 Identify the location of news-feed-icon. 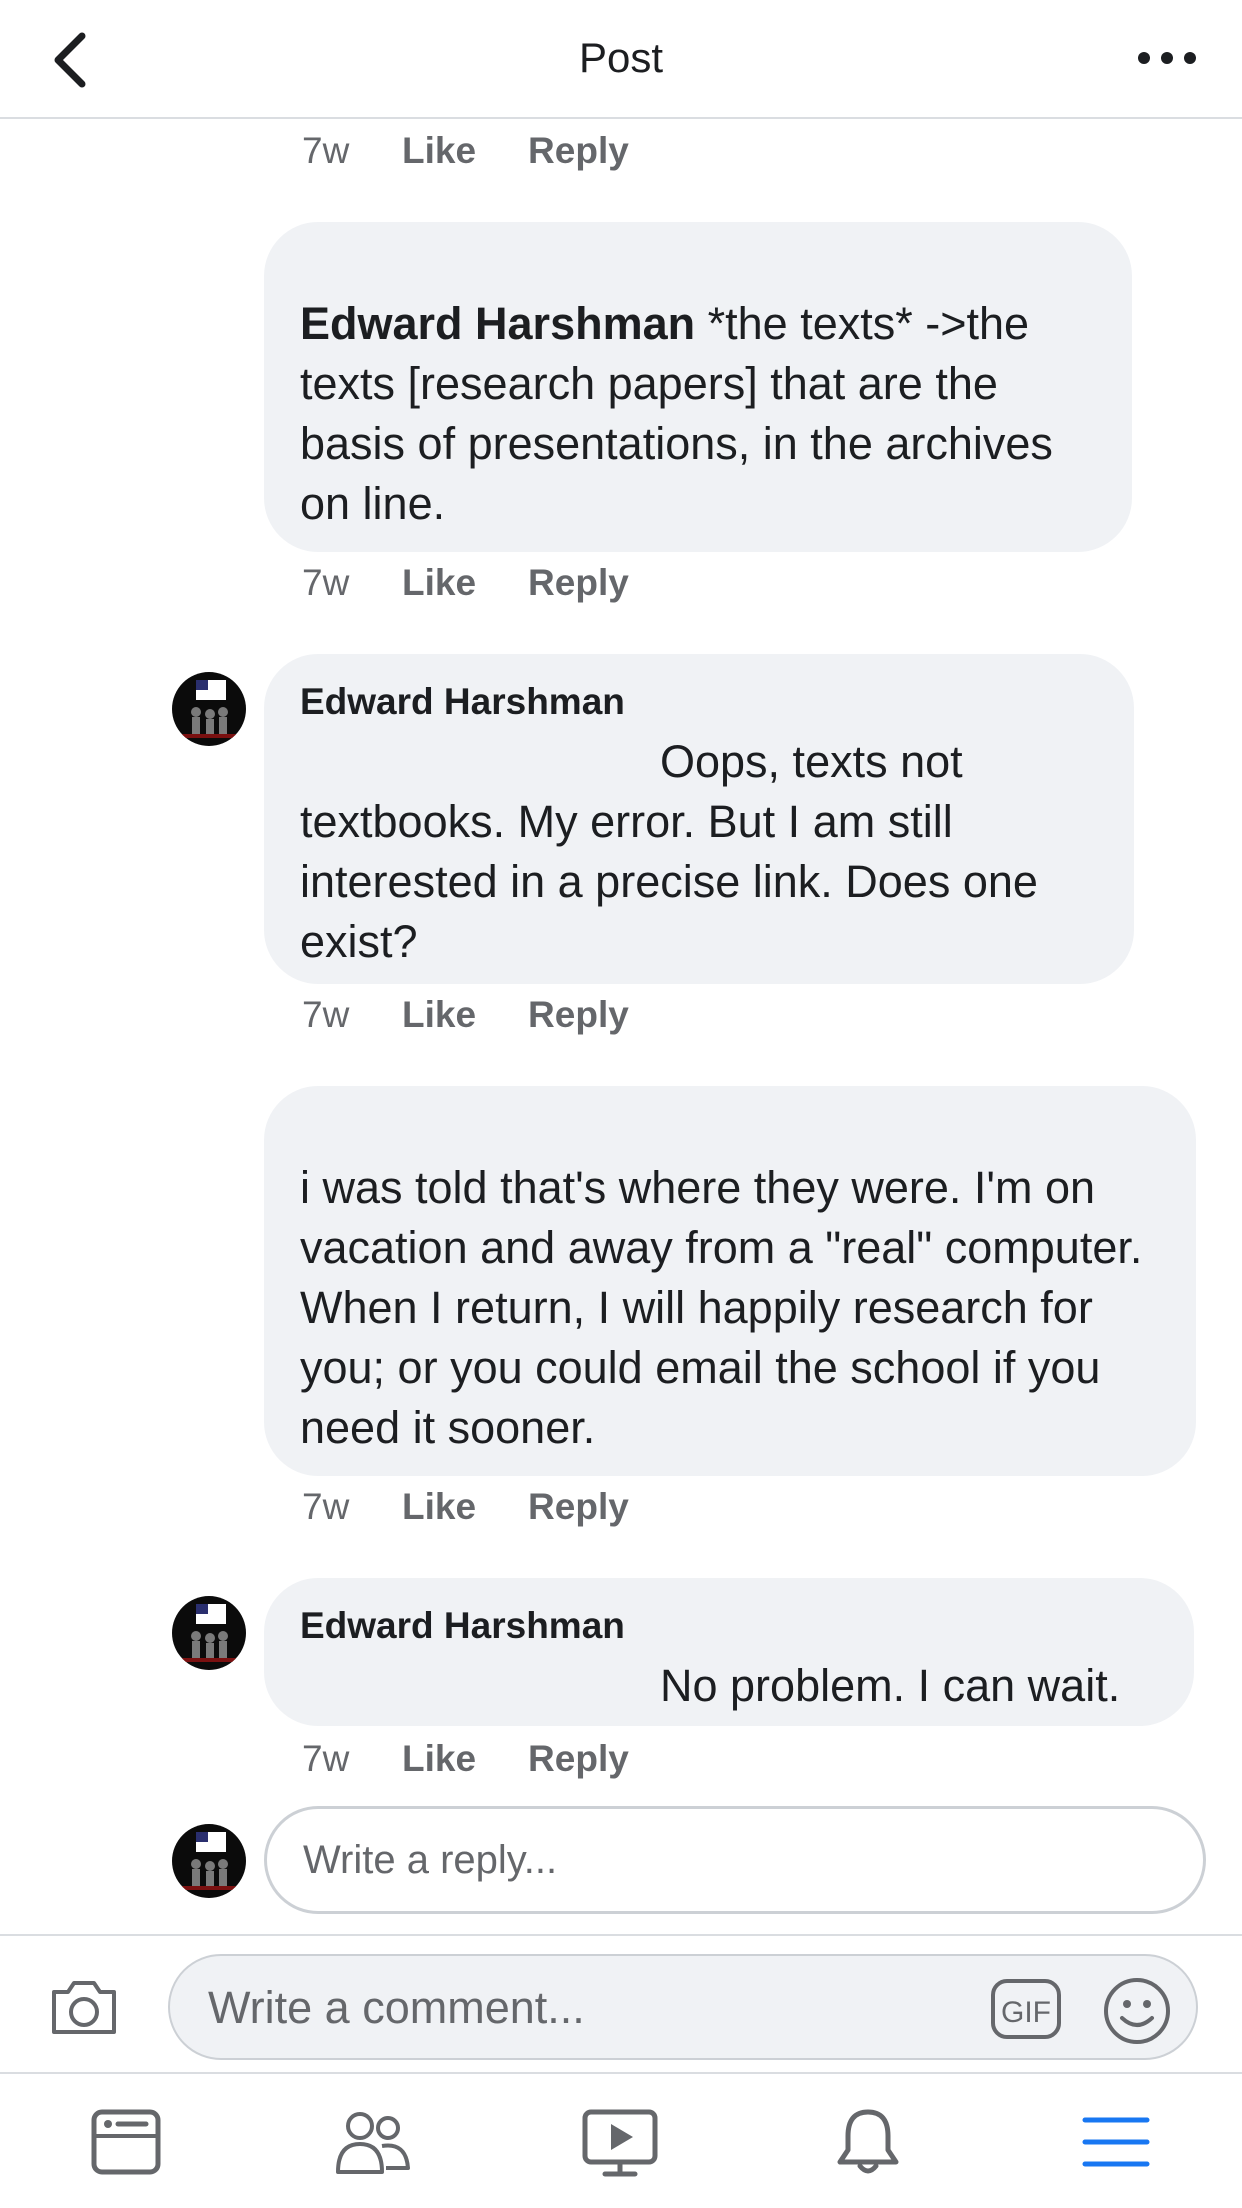
(126, 2142).